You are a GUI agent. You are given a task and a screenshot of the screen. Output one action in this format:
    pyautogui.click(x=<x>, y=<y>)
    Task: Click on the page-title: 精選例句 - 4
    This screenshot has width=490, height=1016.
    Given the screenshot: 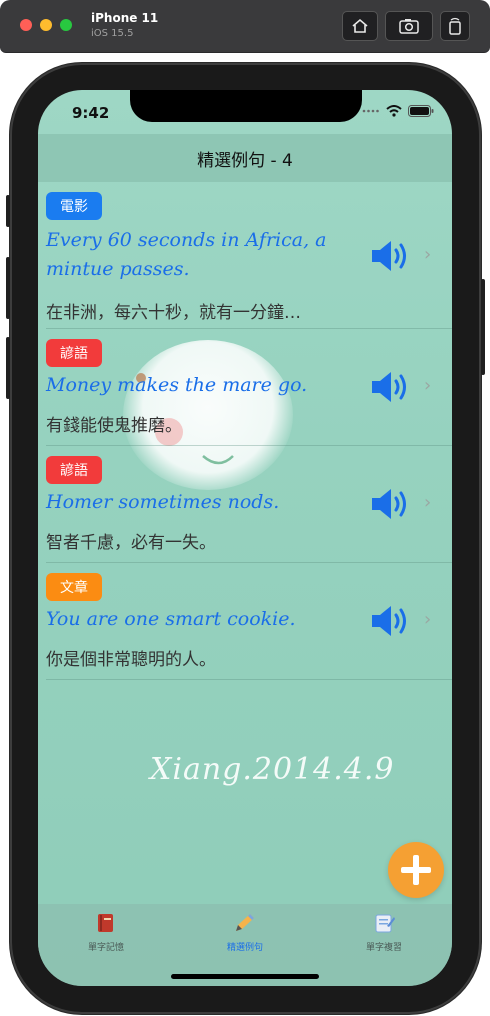 What is the action you would take?
    pyautogui.click(x=245, y=160)
    